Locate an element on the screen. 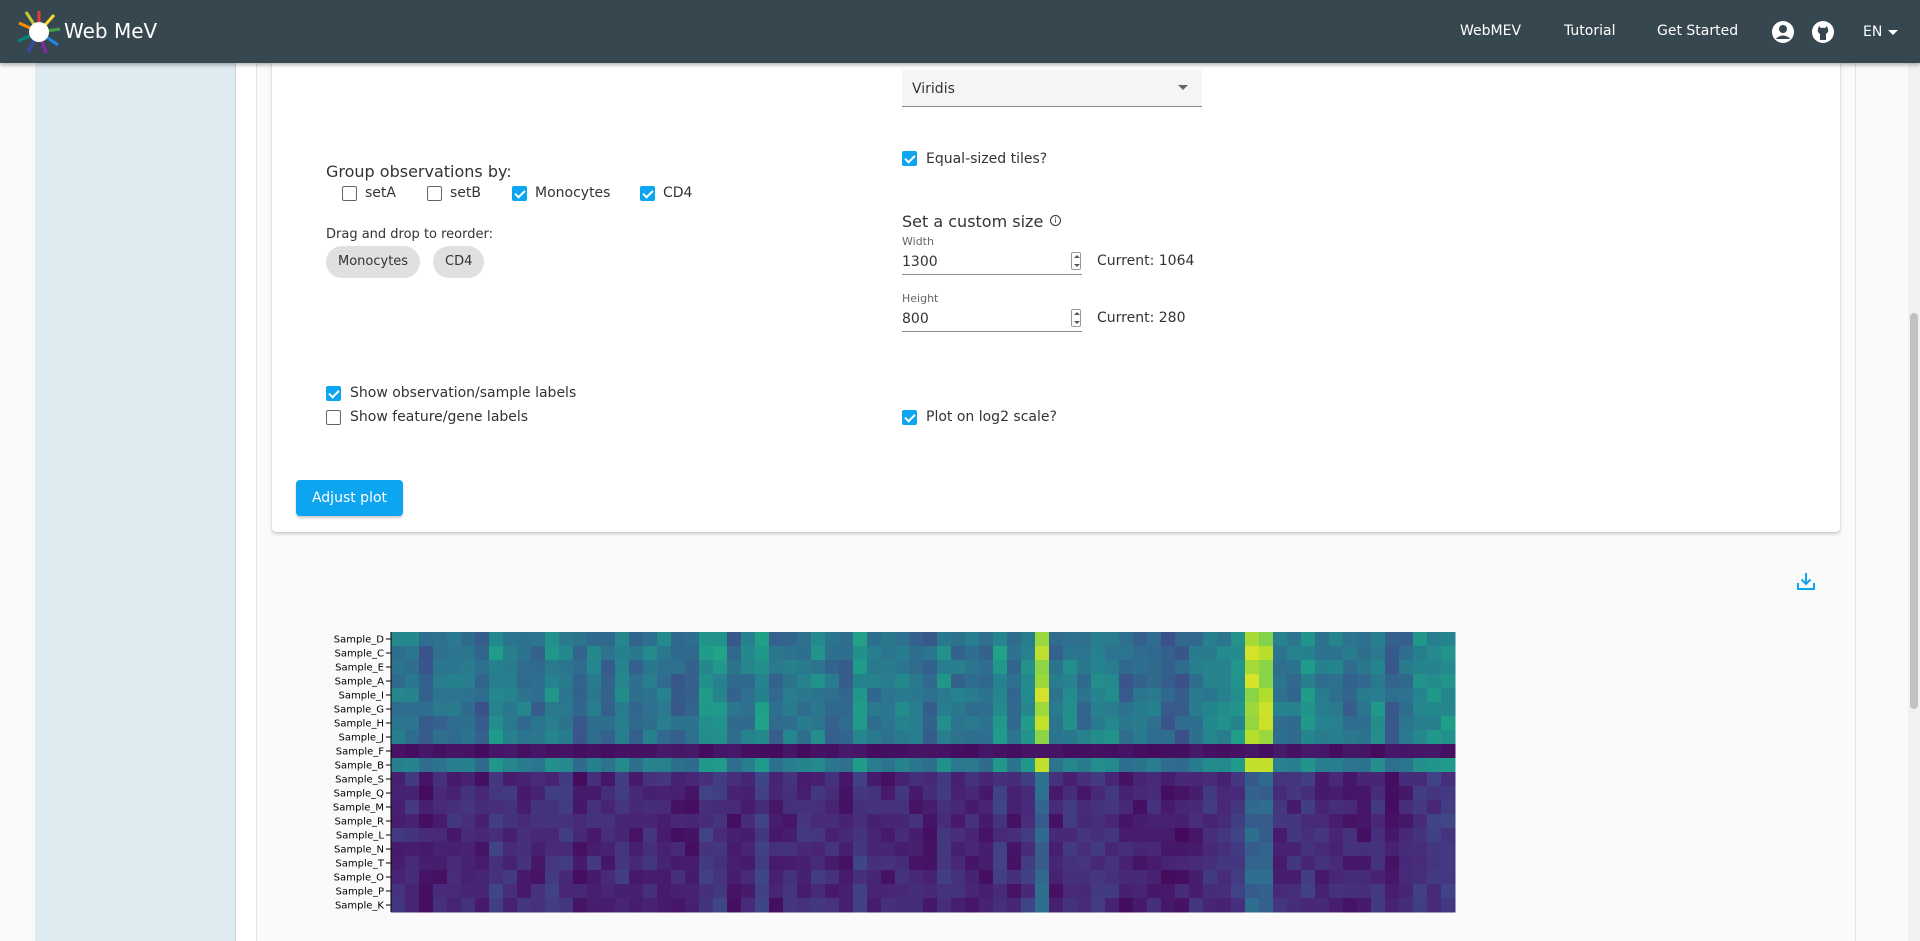 Image resolution: width=1920 pixels, height=941 pixels. scrollbar is located at coordinates (1914, 502).